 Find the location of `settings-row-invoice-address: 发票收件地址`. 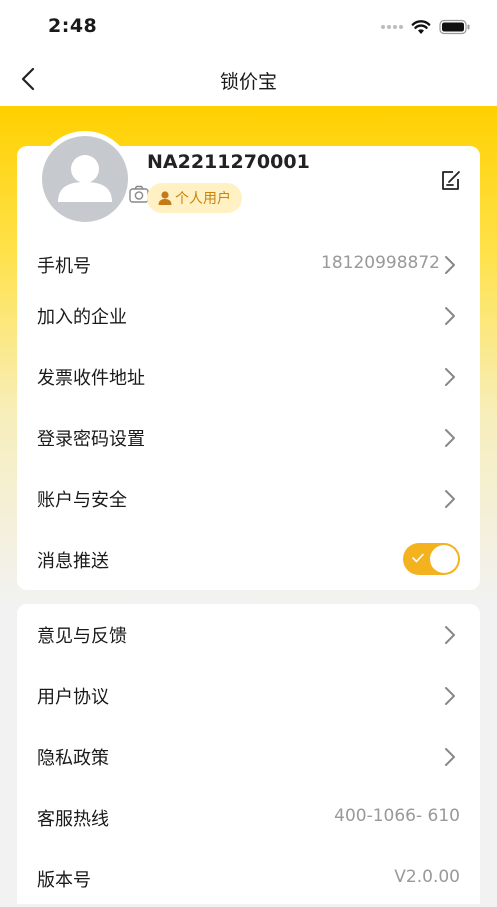

settings-row-invoice-address: 发票收件地址 is located at coordinates (248, 377).